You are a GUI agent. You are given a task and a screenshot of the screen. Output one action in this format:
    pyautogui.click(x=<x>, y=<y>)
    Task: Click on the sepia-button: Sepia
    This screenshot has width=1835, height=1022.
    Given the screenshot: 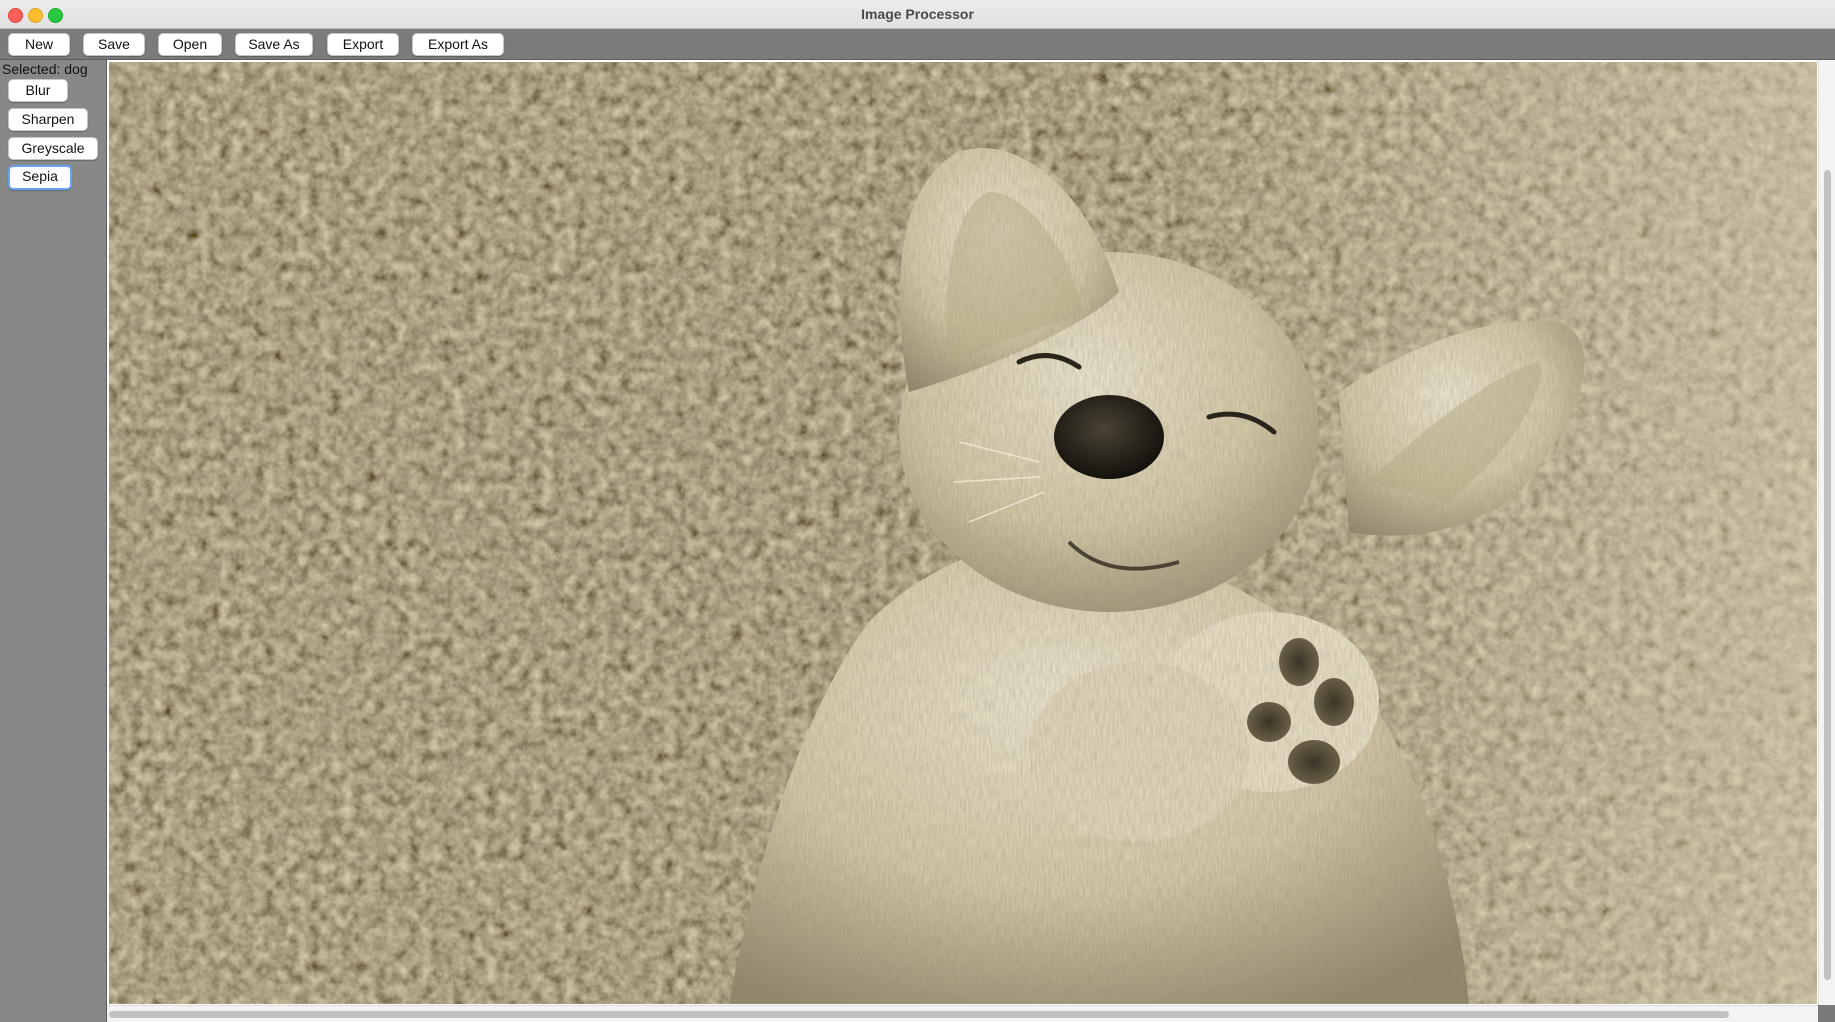 What is the action you would take?
    pyautogui.click(x=40, y=177)
    